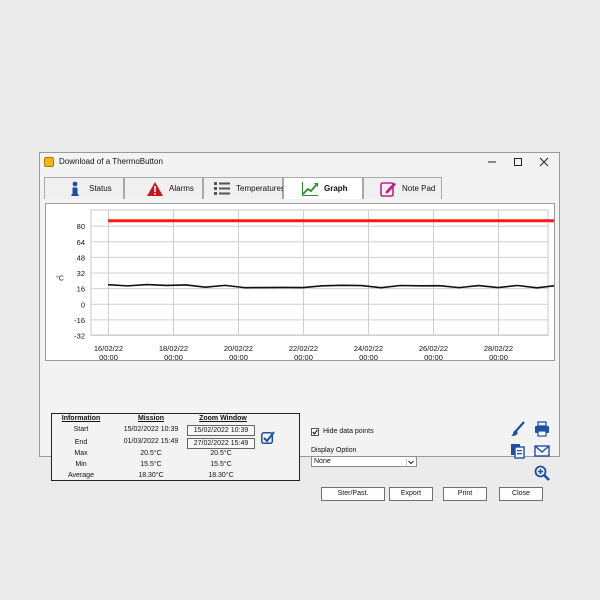 Image resolution: width=600 pixels, height=600 pixels. What do you see at coordinates (368, 348) in the screenshot?
I see `x-tick-date: 24/02/22` at bounding box center [368, 348].